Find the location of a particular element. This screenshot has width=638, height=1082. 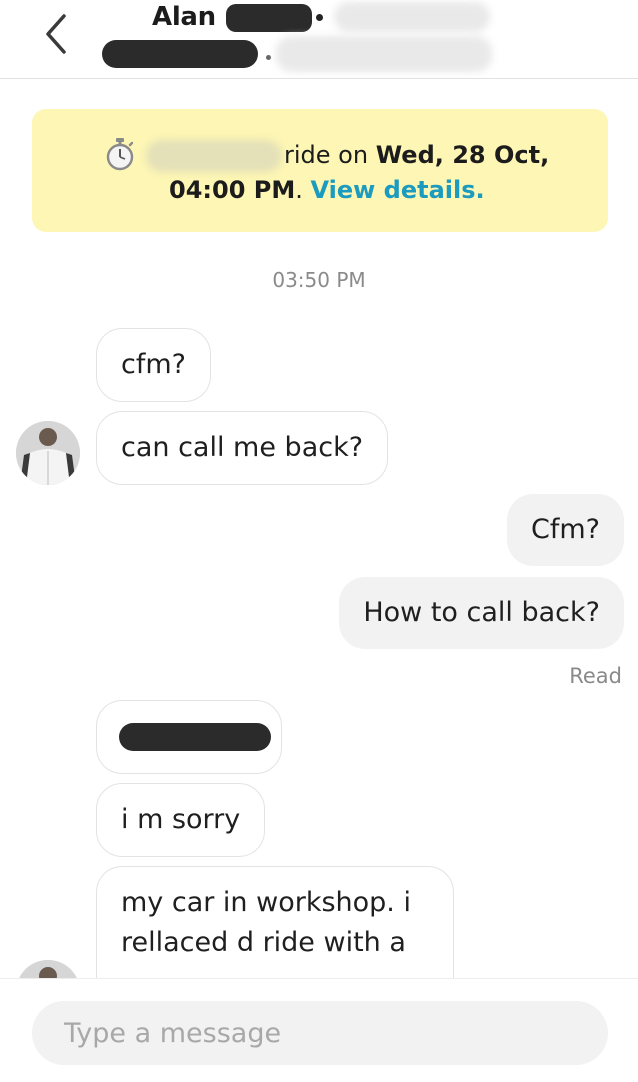

banner-time: 04:00 PM is located at coordinates (232, 190).